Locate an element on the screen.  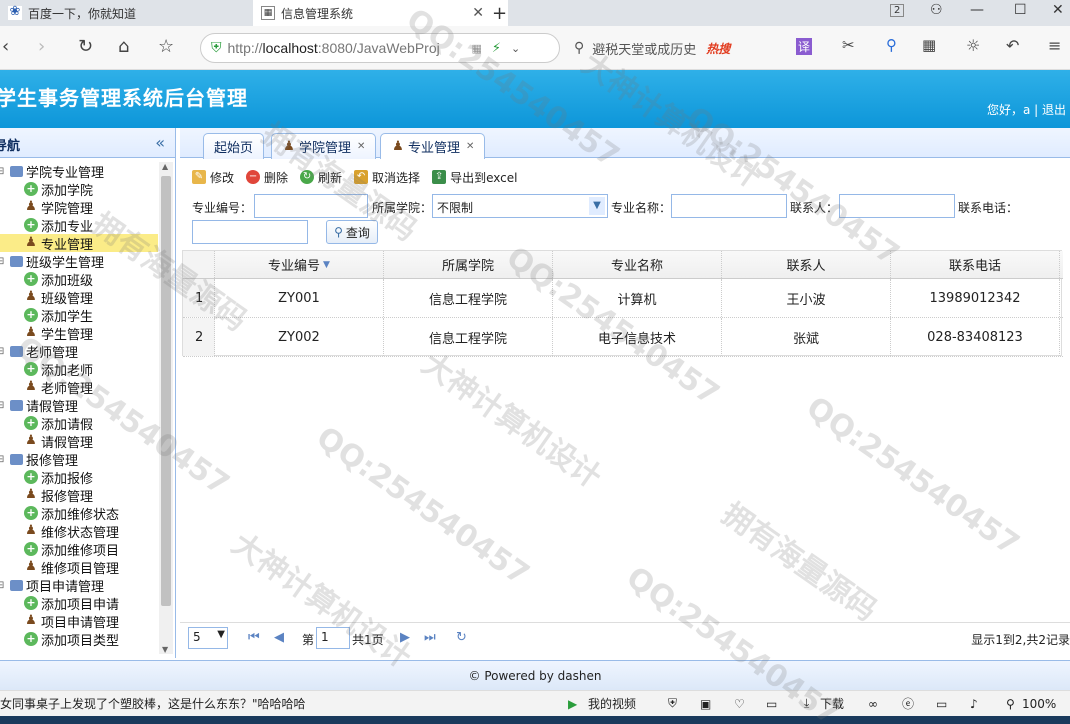
nav-group: ⊟ 老师管理 is located at coordinates (79, 351).